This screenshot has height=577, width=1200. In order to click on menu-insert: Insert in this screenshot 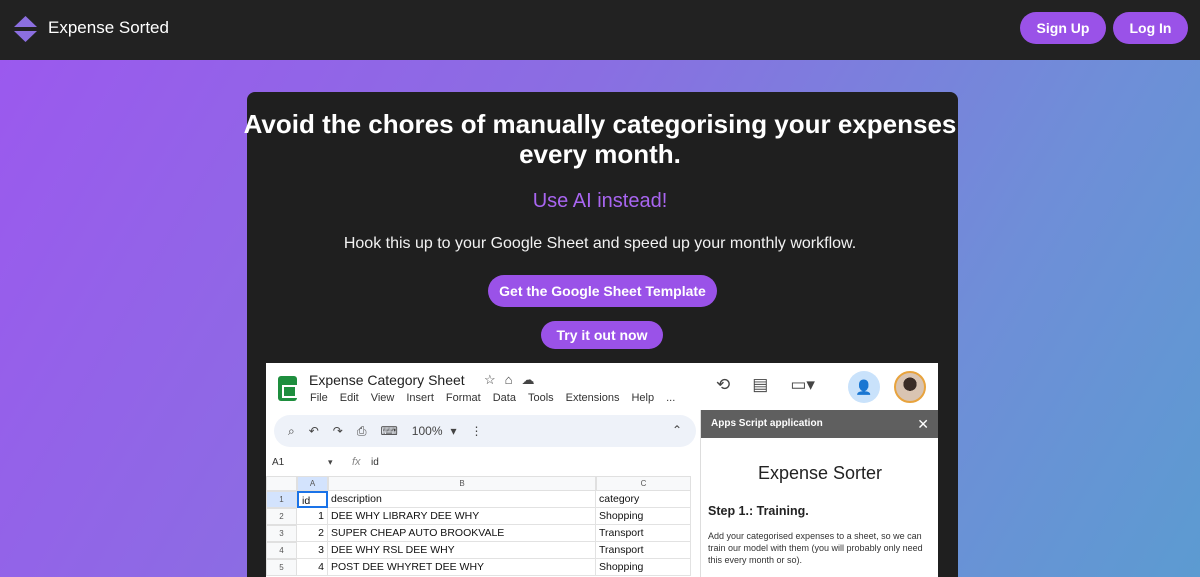, I will do `click(420, 398)`.